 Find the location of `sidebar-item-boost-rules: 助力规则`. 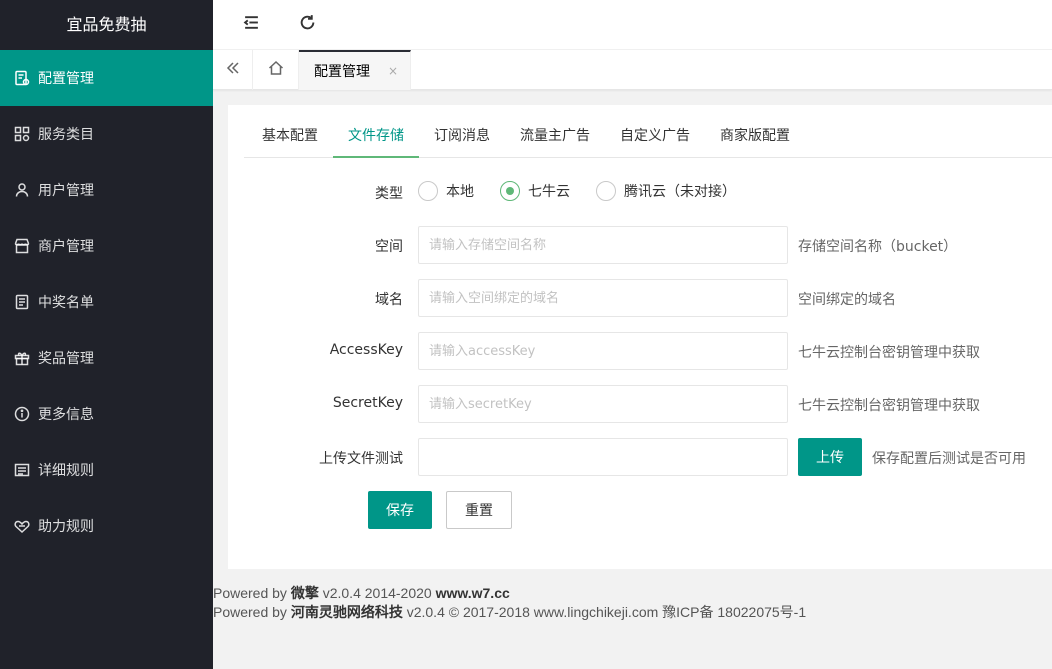

sidebar-item-boost-rules: 助力规则 is located at coordinates (106, 526).